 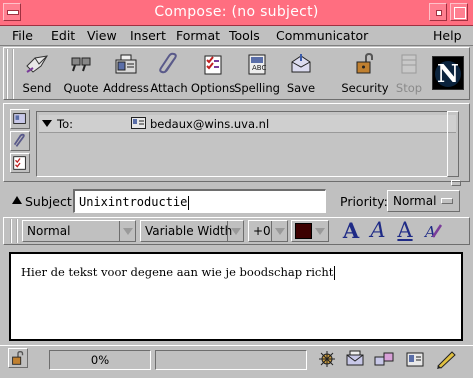 What do you see at coordinates (351, 230) in the screenshot?
I see `bold-button: A` at bounding box center [351, 230].